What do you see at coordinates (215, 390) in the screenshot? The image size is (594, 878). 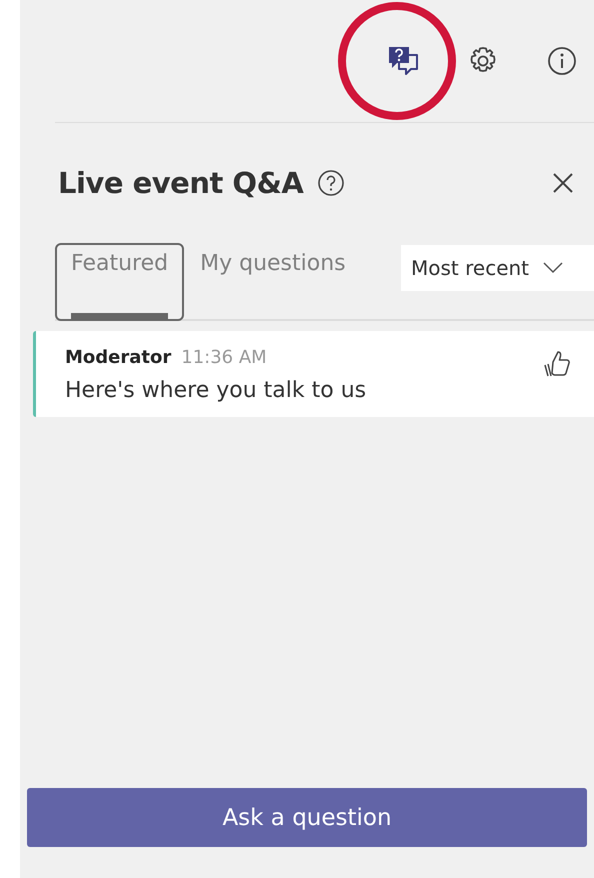 I see `question-text: Here's where you talk to us` at bounding box center [215, 390].